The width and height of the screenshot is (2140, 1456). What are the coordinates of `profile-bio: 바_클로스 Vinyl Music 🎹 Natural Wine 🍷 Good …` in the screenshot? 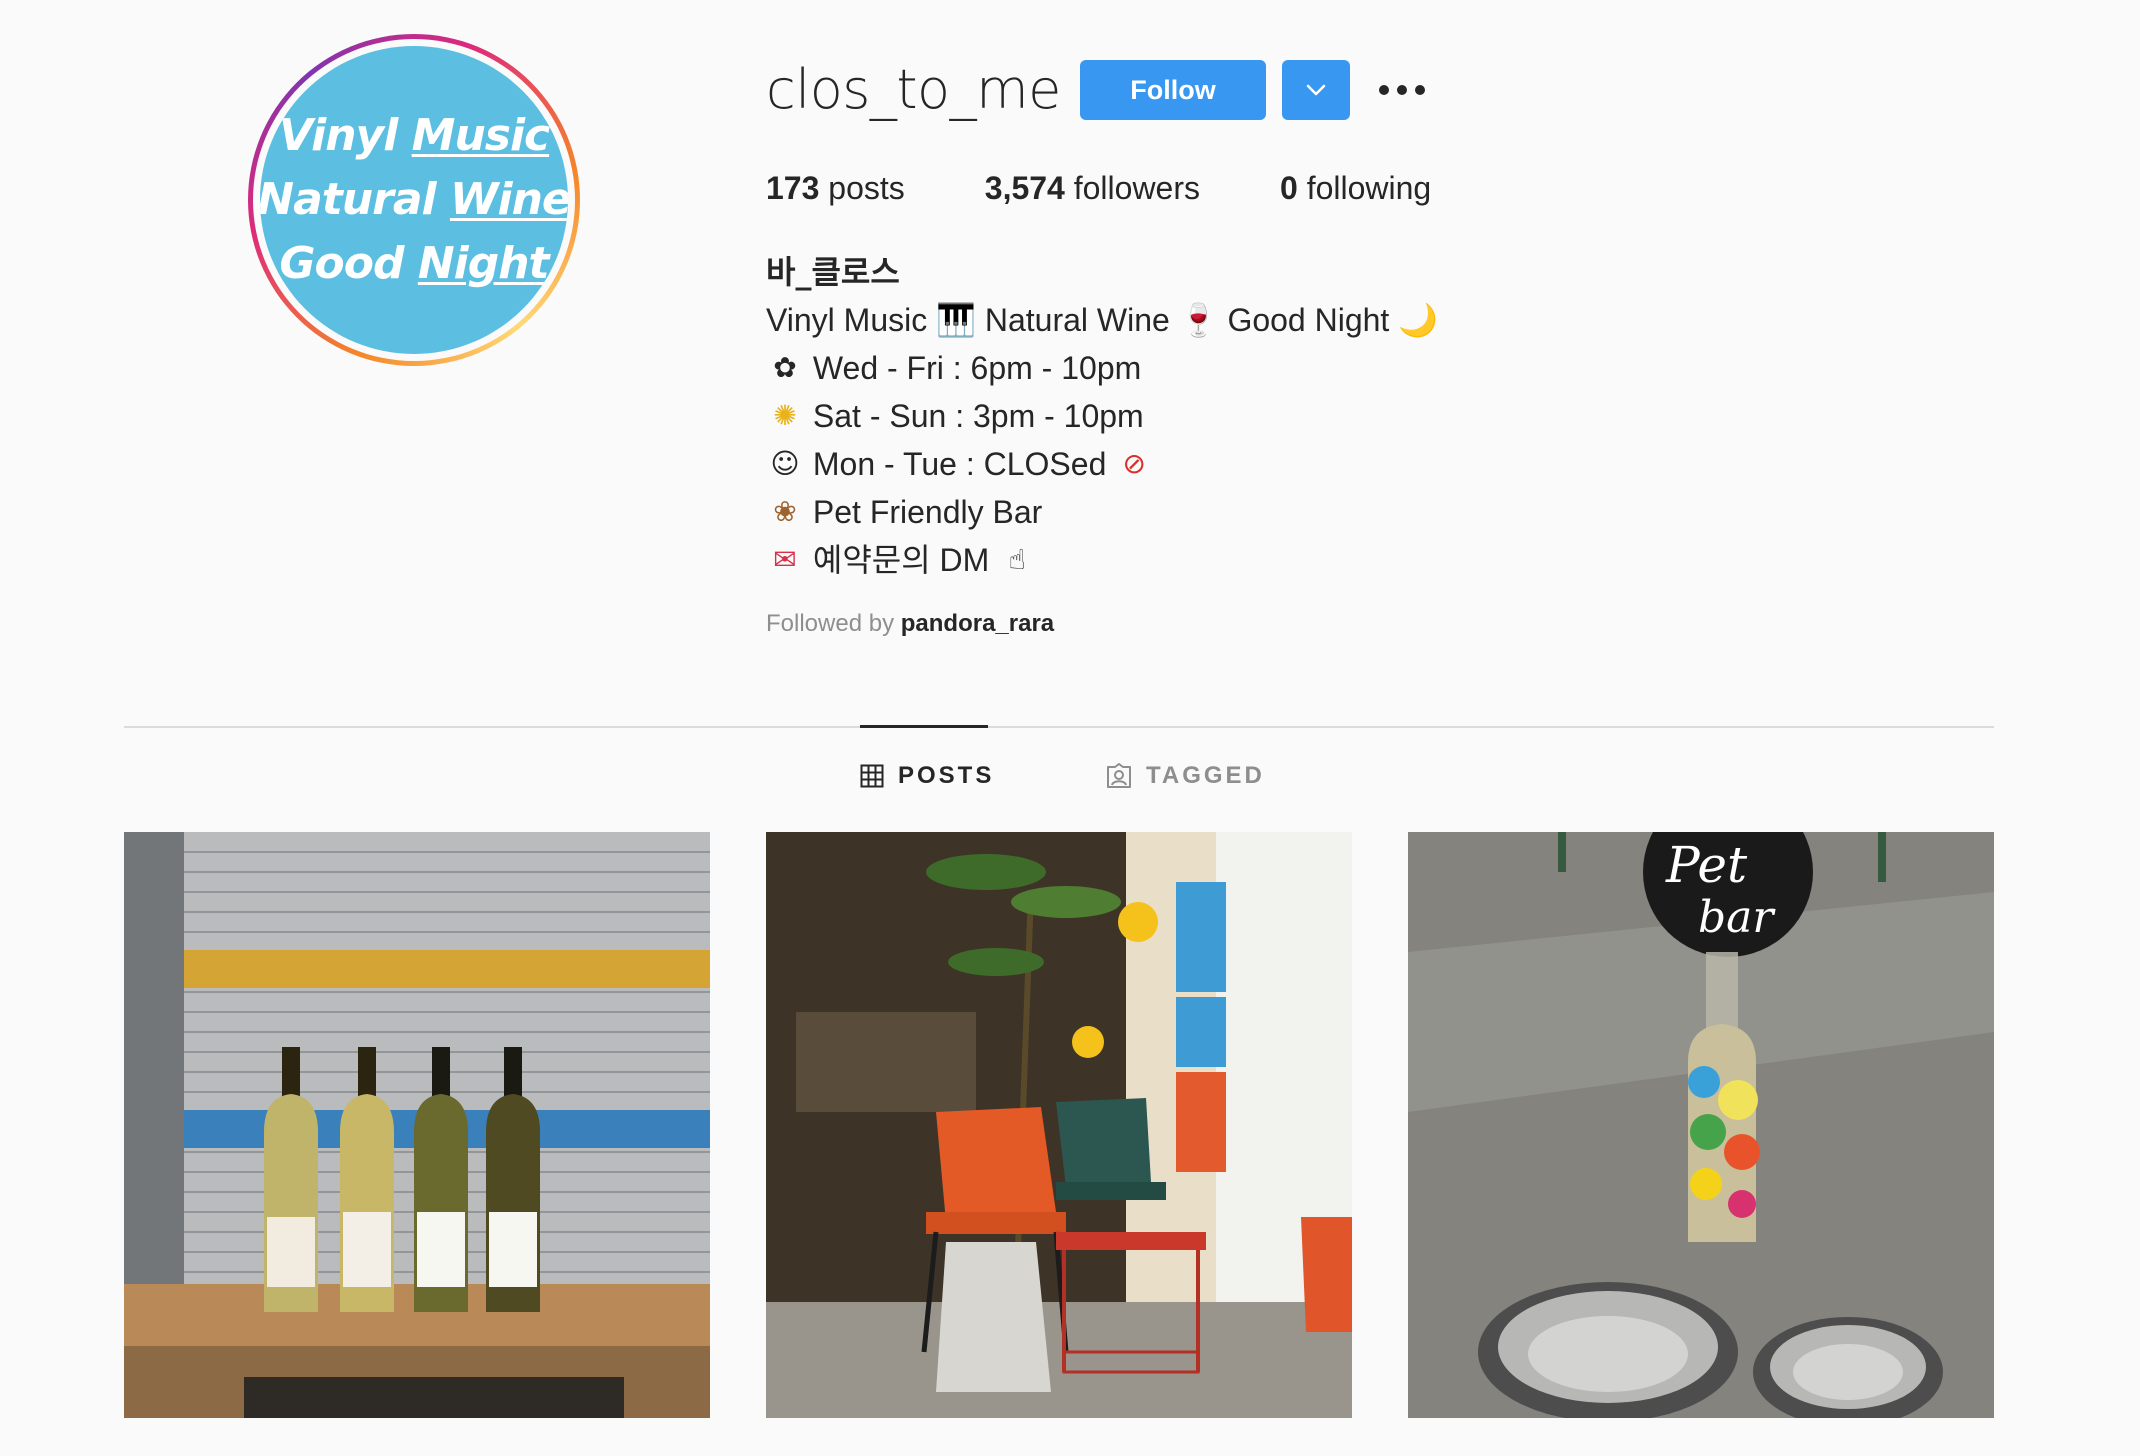 It's located at (1102, 416).